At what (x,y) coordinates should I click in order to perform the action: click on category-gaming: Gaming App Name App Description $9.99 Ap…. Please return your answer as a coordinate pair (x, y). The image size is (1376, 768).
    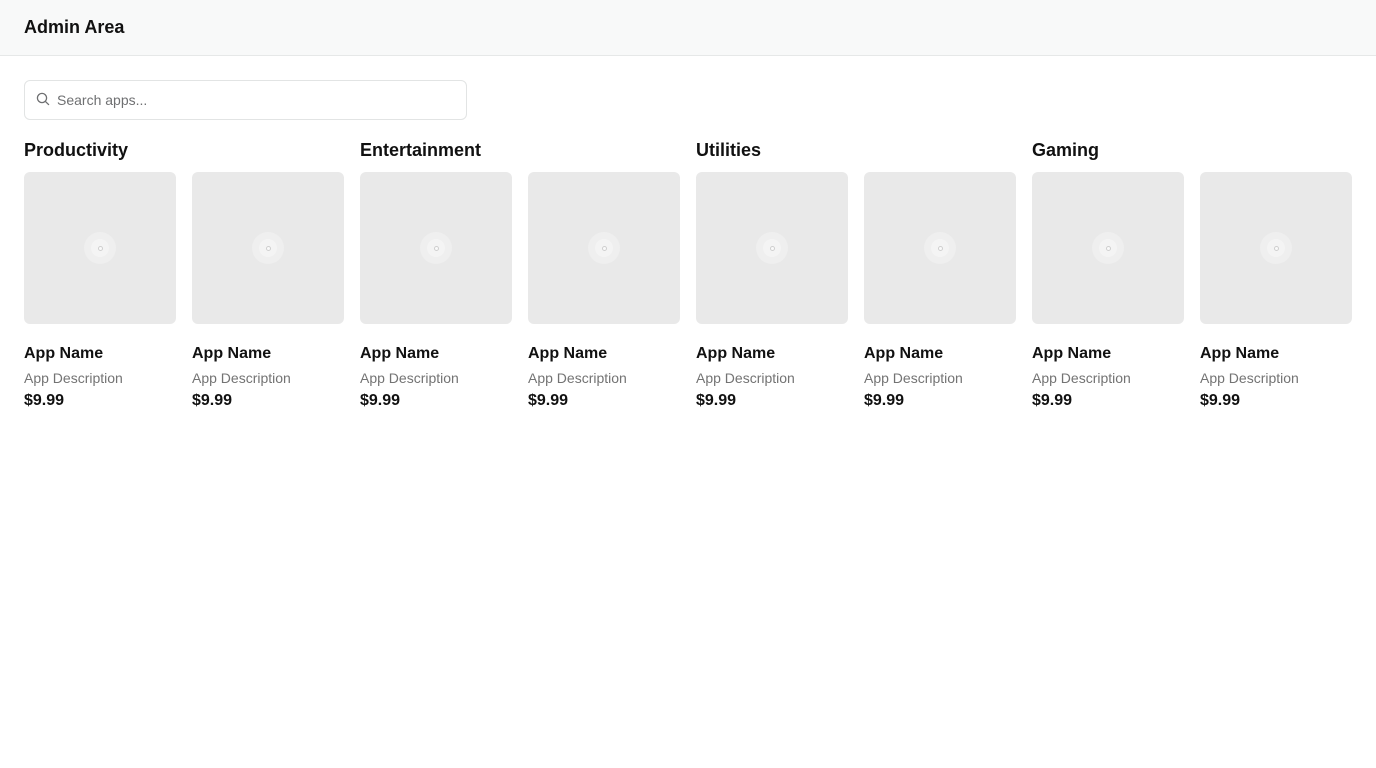
    Looking at the image, I should click on (1192, 274).